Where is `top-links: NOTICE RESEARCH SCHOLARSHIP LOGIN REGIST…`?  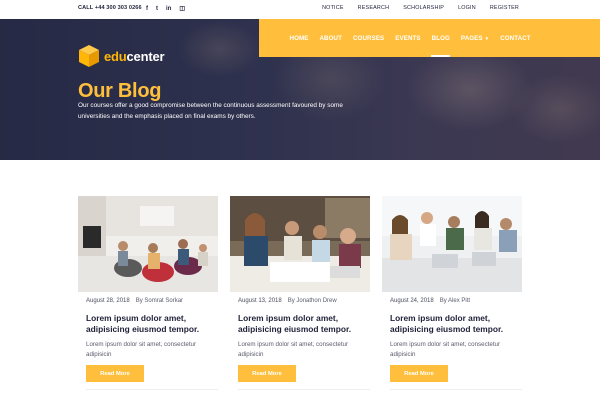
top-links: NOTICE RESEARCH SCHOLARSHIP LOGIN REGIST… is located at coordinates (420, 8).